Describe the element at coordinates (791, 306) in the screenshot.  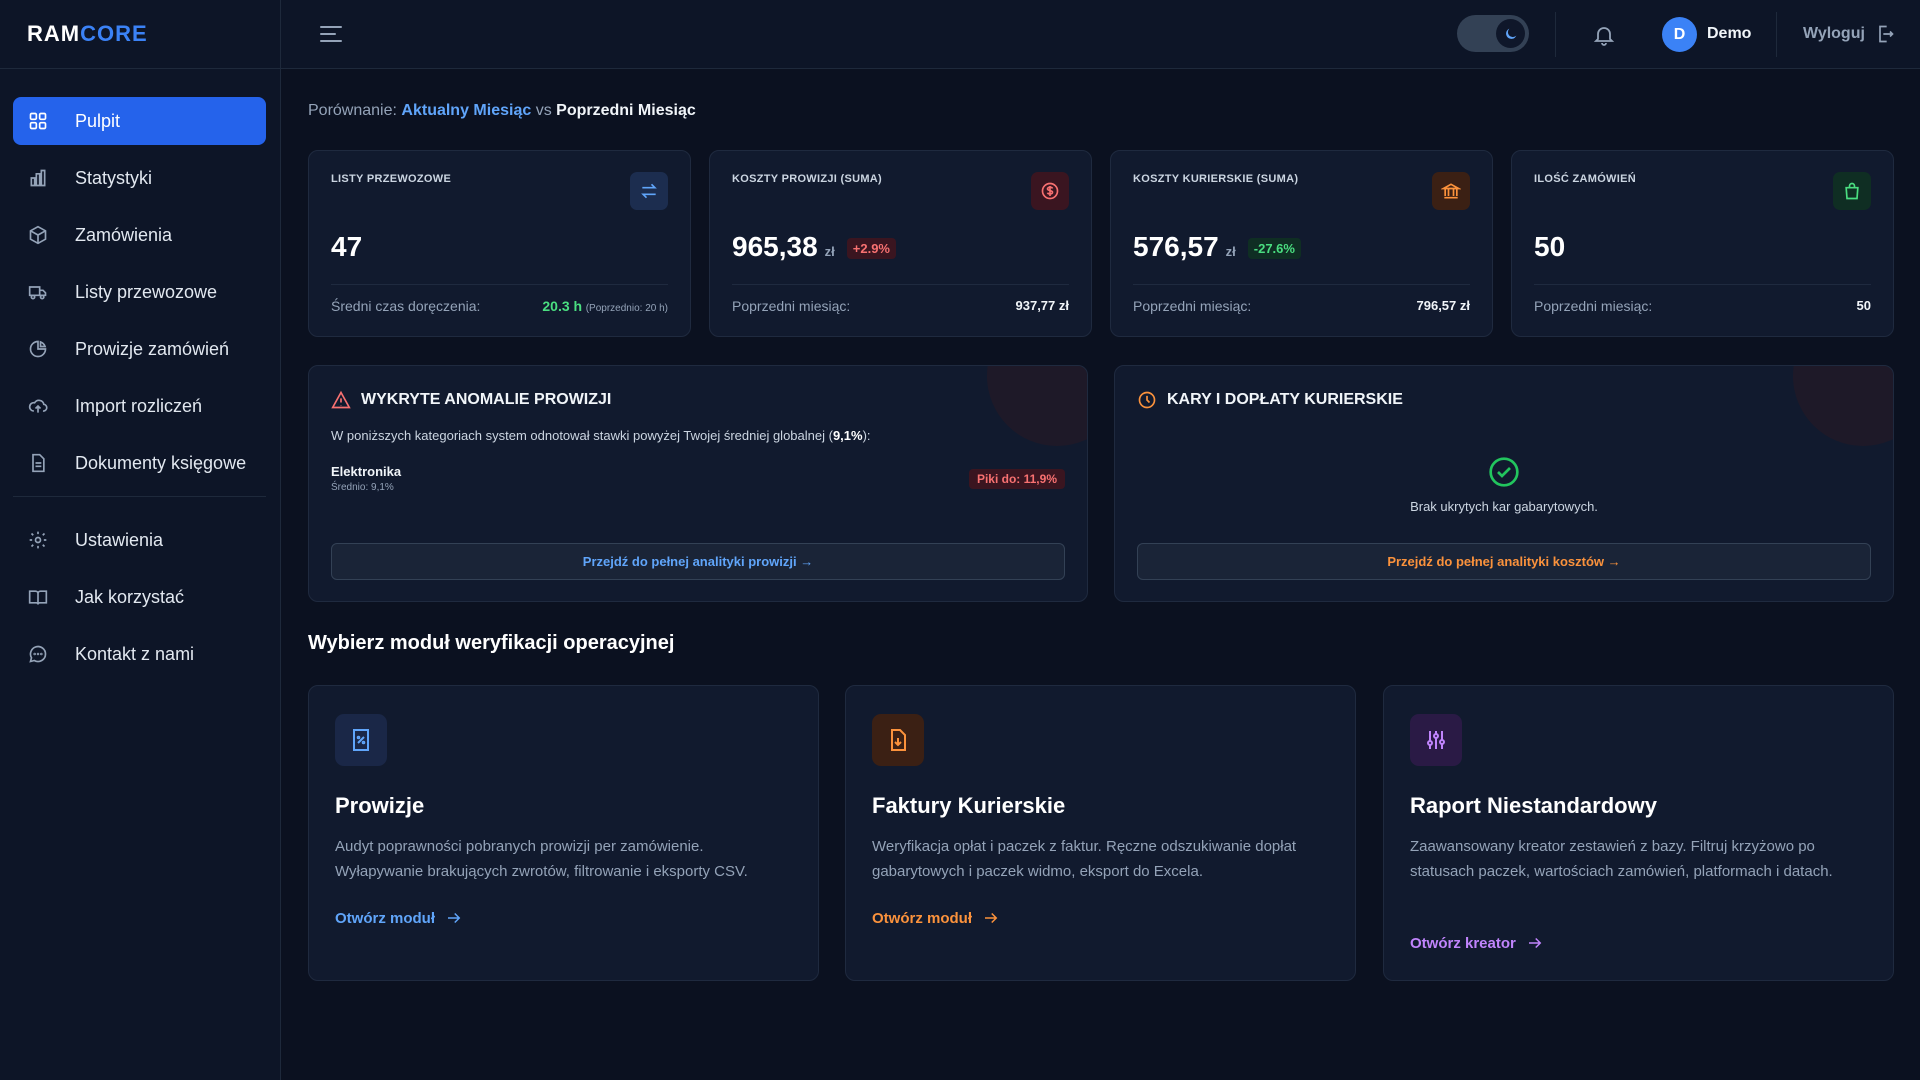
I see `stat-foot-label: Poprzedni miesiąc:` at that location.